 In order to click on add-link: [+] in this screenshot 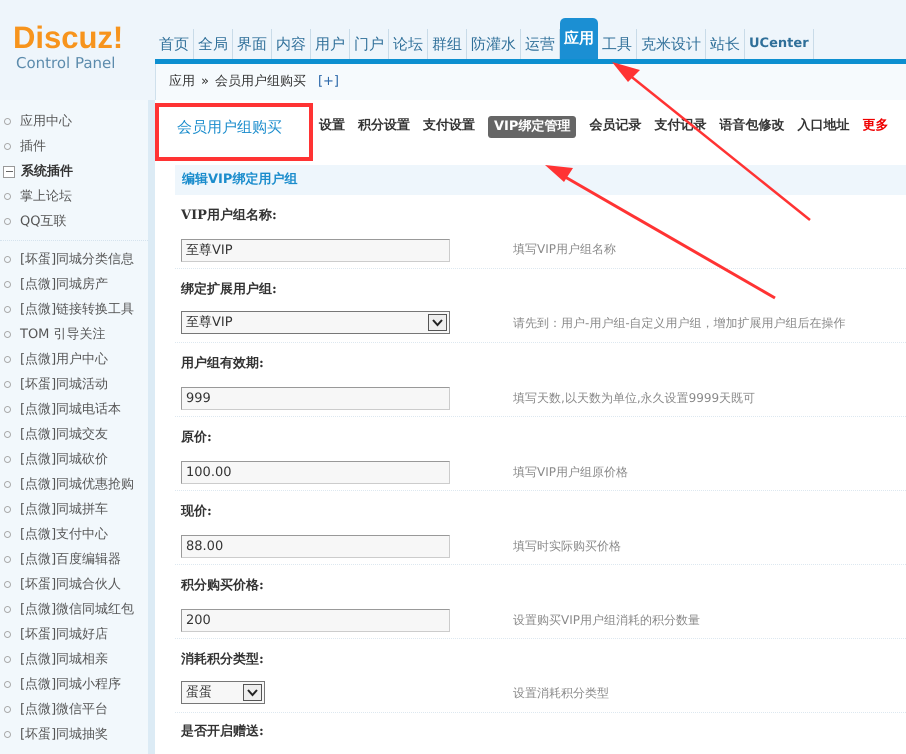, I will do `click(329, 82)`.